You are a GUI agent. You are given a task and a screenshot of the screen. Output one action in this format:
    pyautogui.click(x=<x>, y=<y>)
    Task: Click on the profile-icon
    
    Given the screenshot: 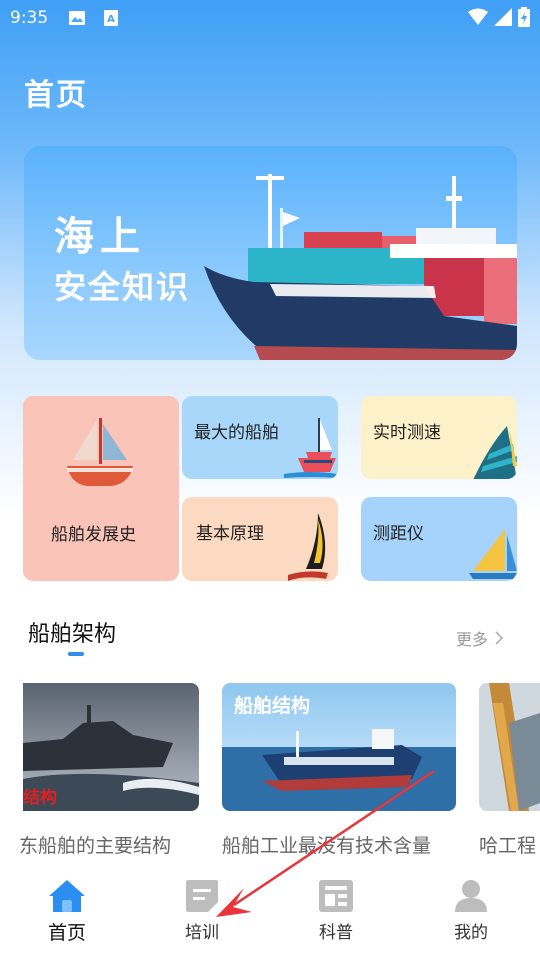 What is the action you would take?
    pyautogui.click(x=471, y=896)
    